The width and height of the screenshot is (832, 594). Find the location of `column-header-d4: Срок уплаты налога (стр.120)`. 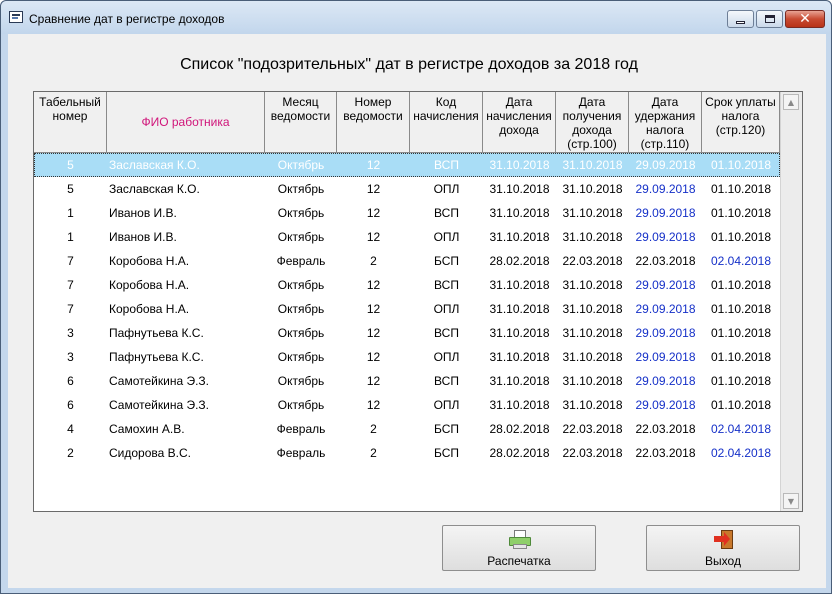

column-header-d4: Срок уплаты налога (стр.120) is located at coordinates (741, 122).